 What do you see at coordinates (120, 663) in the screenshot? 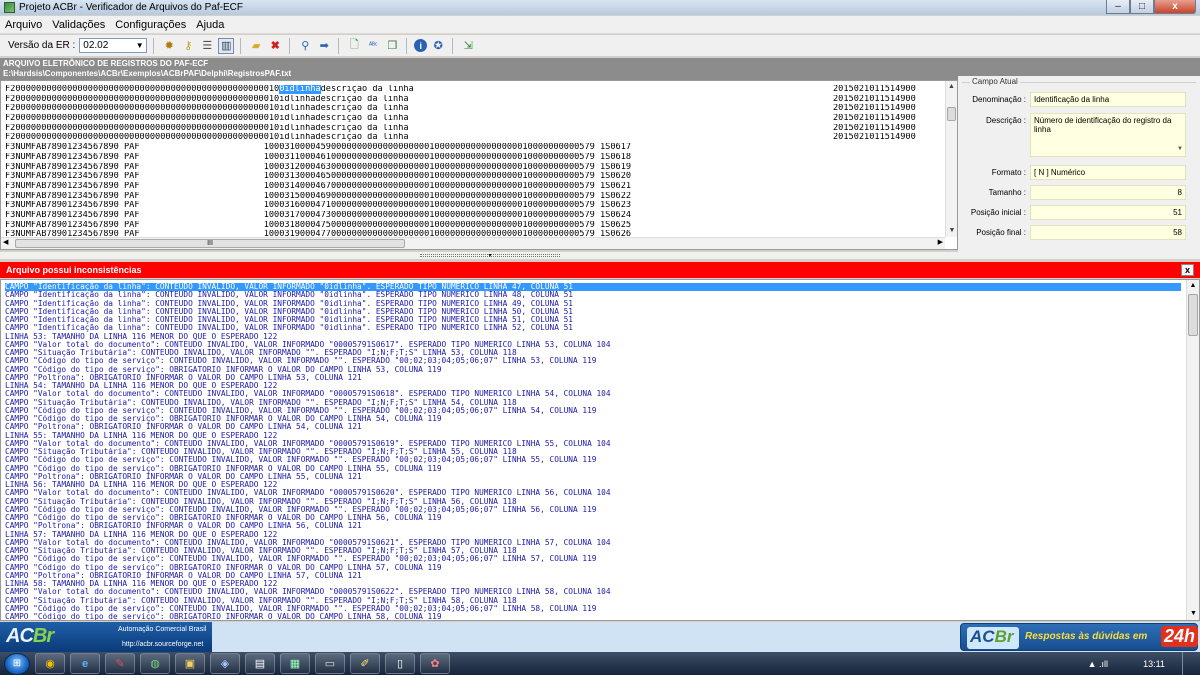
I see `delphi-icon: ✎` at bounding box center [120, 663].